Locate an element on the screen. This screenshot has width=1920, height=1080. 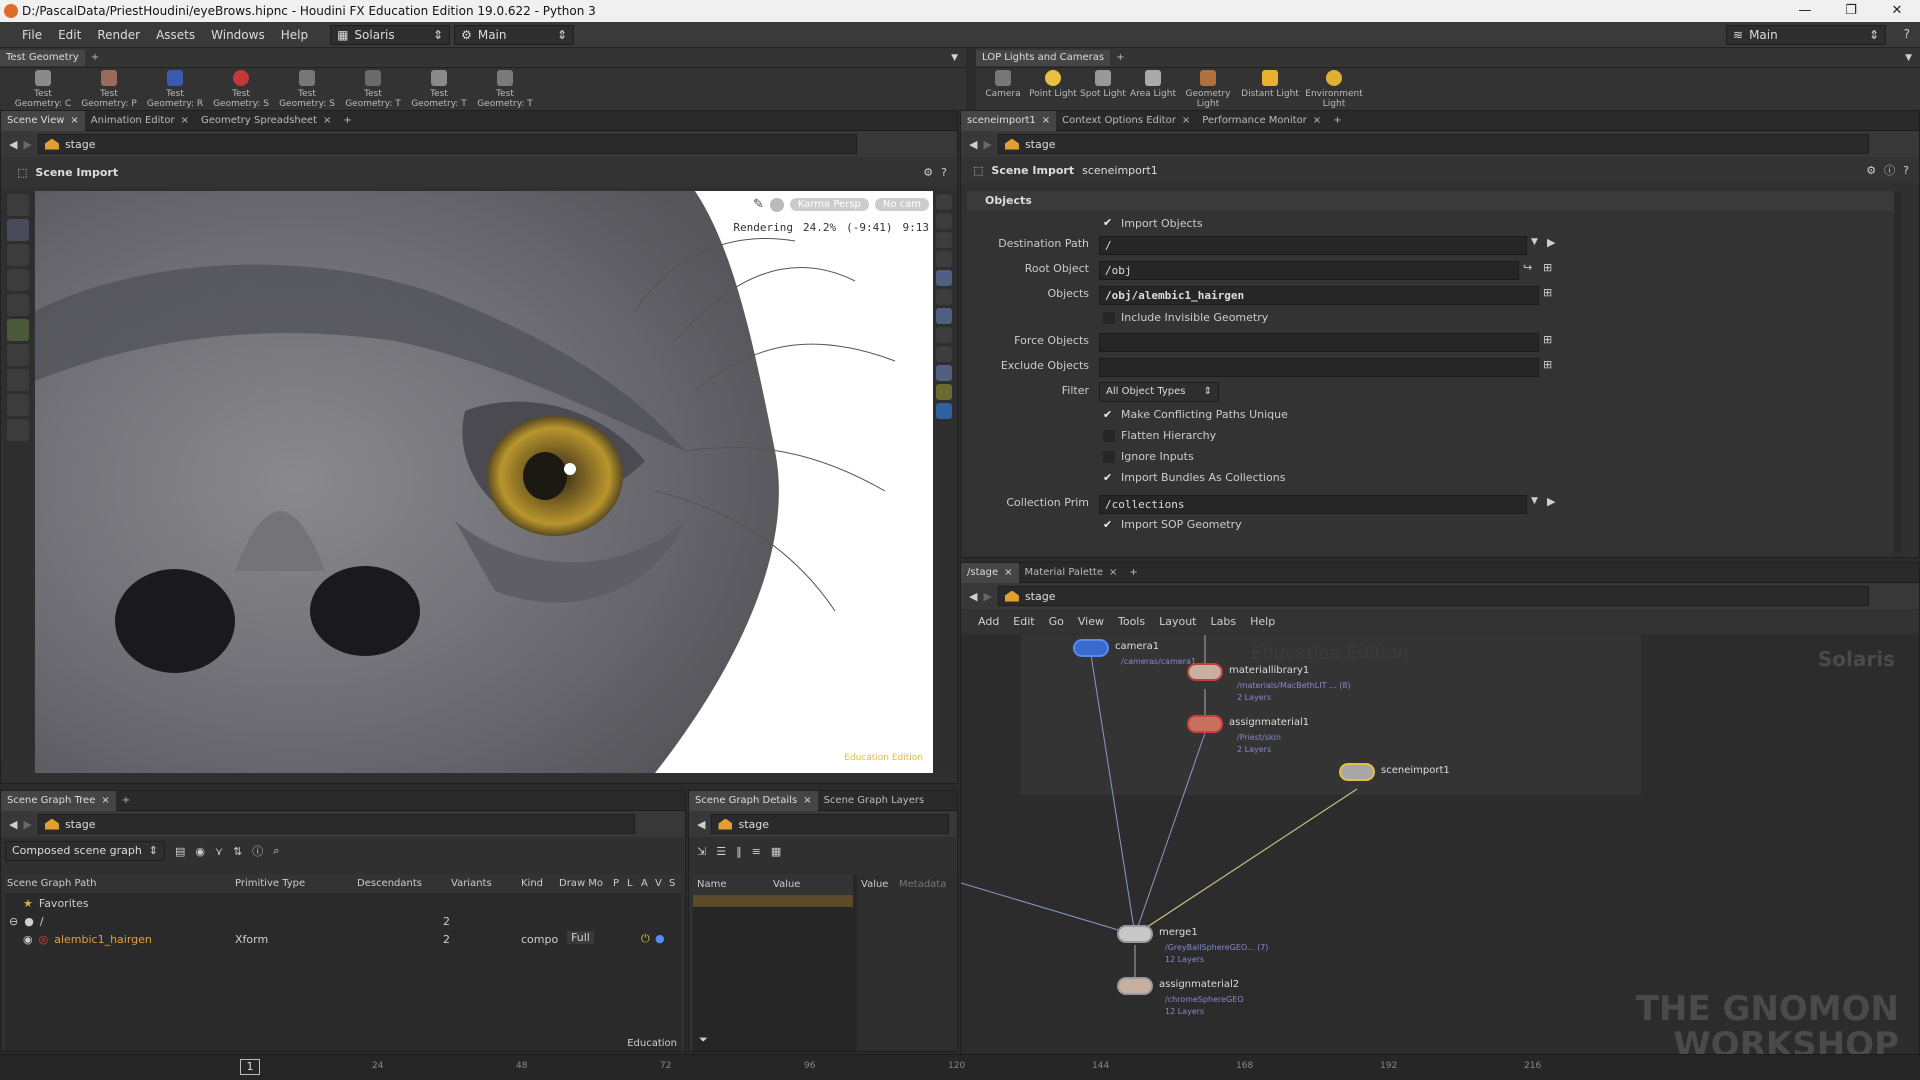
tab-value: Value is located at coordinates (874, 884).